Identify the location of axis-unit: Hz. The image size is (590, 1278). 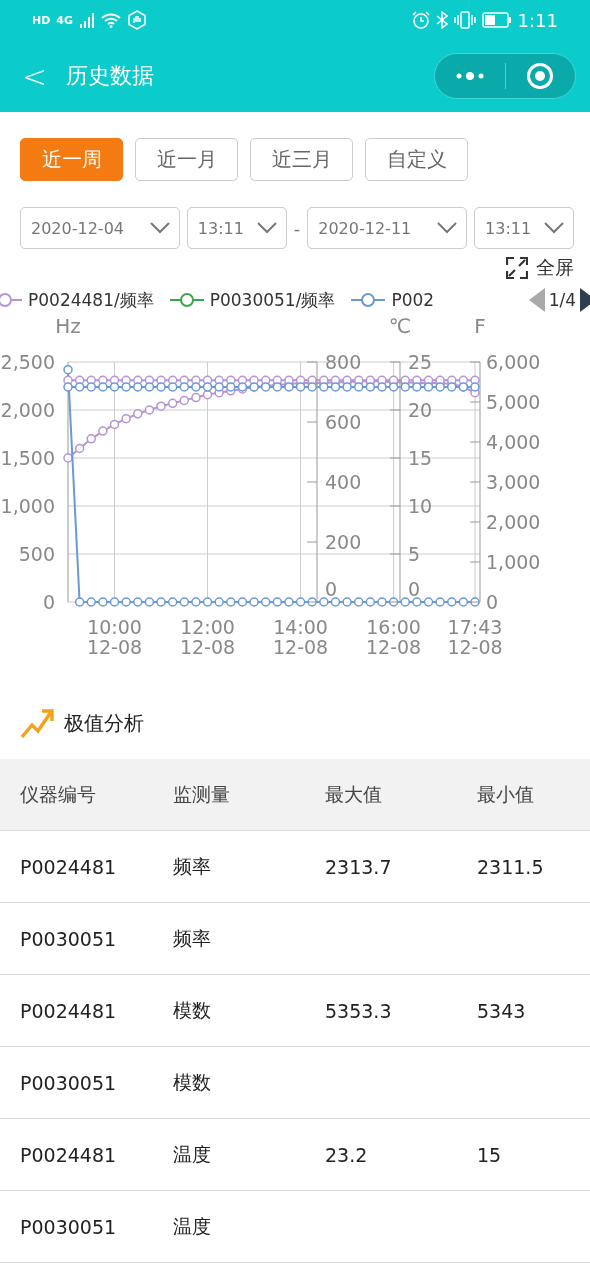
(68, 326).